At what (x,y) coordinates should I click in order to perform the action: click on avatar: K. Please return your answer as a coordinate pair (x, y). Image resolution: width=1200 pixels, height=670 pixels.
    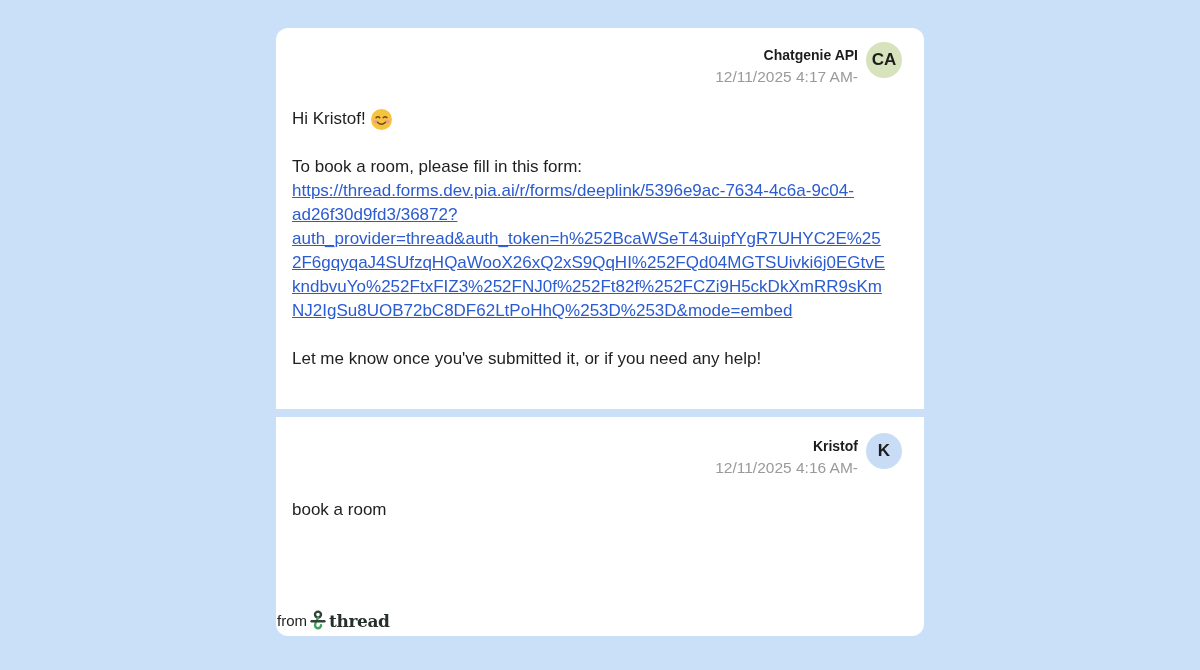
    Looking at the image, I should click on (884, 451).